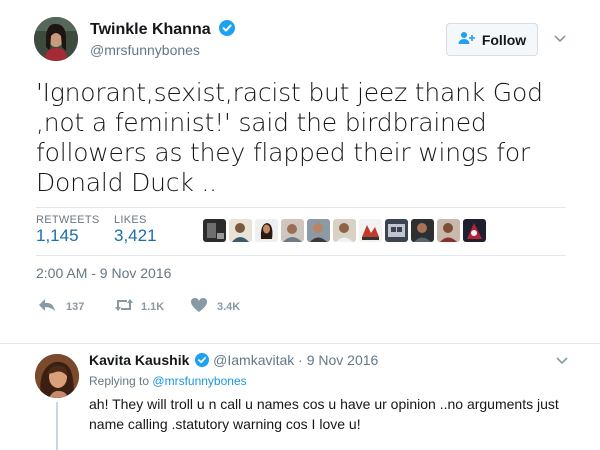 The width and height of the screenshot is (600, 450). Describe the element at coordinates (145, 50) in the screenshot. I see `author-handle: @mrsfunnybones` at that location.